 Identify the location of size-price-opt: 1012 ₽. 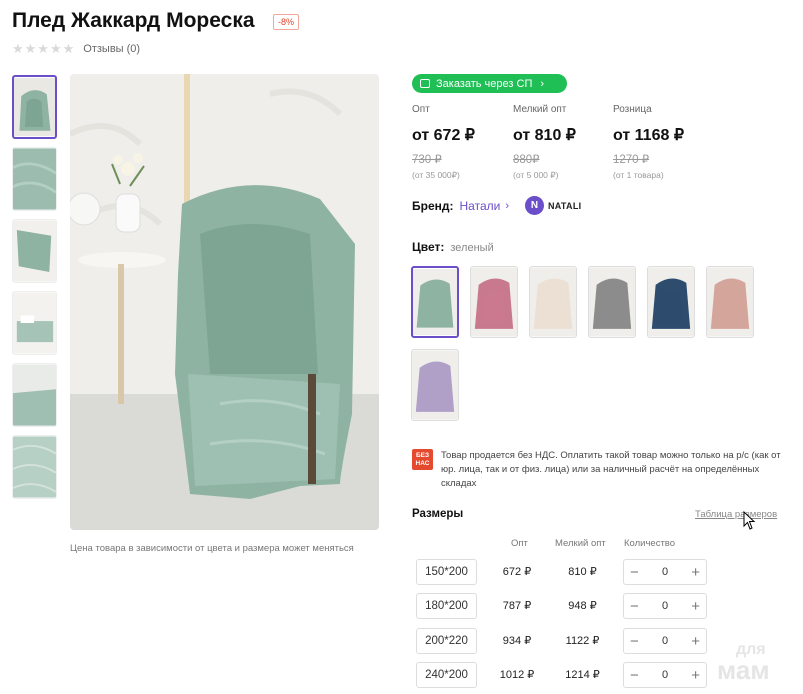
(517, 675).